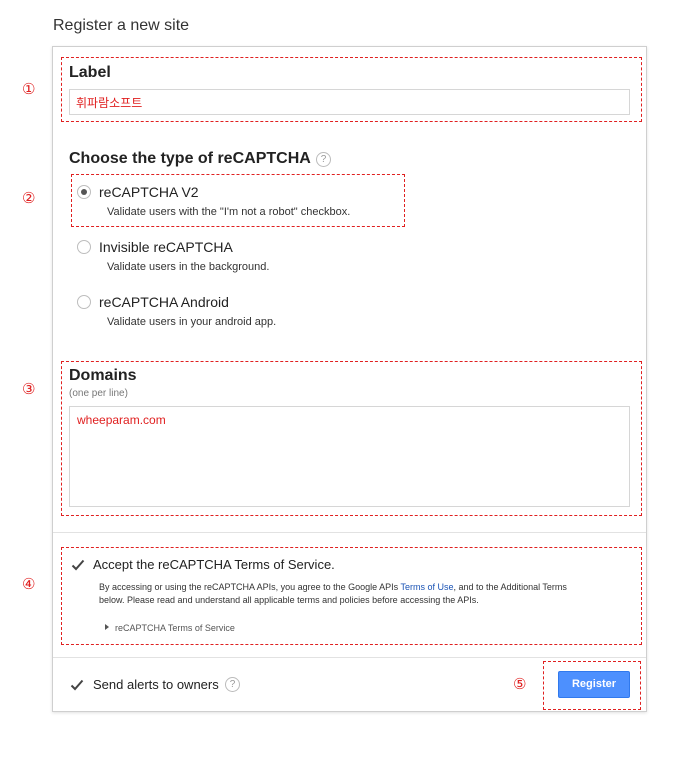 This screenshot has width=700, height=760. I want to click on radio-recaptcha-android, so click(84, 302).